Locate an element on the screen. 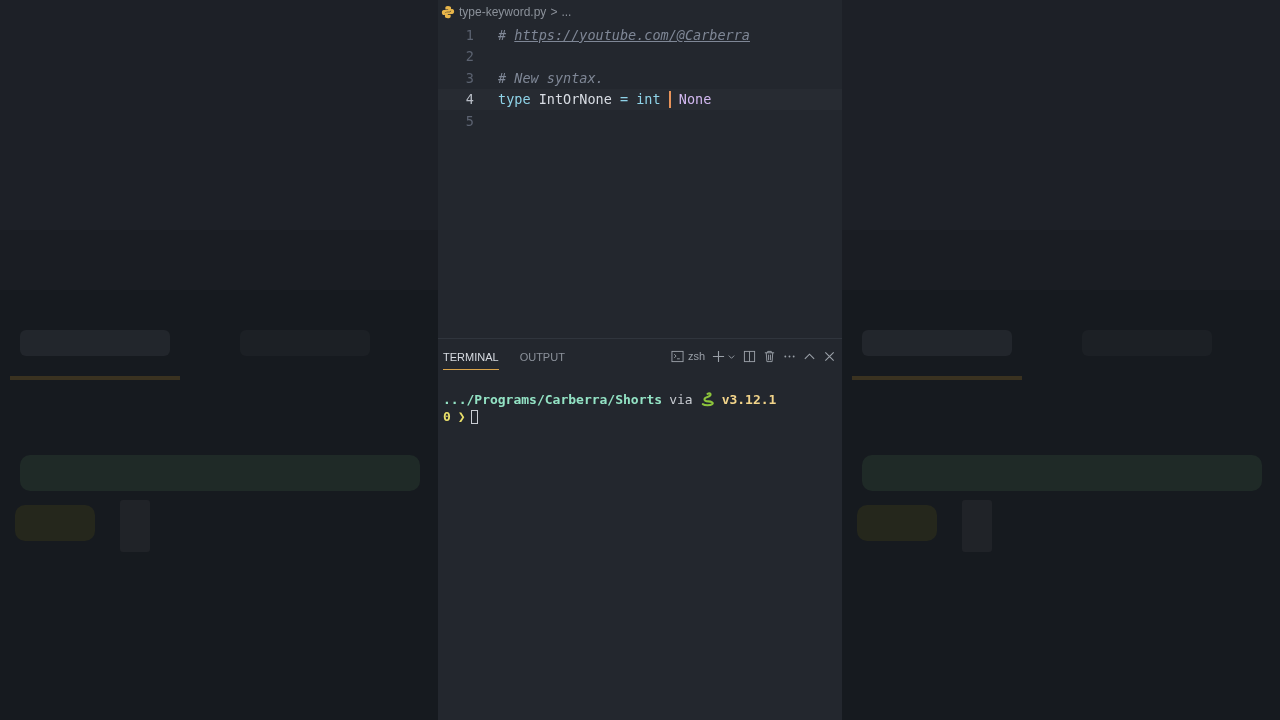  shell-name: zsh is located at coordinates (696, 356).